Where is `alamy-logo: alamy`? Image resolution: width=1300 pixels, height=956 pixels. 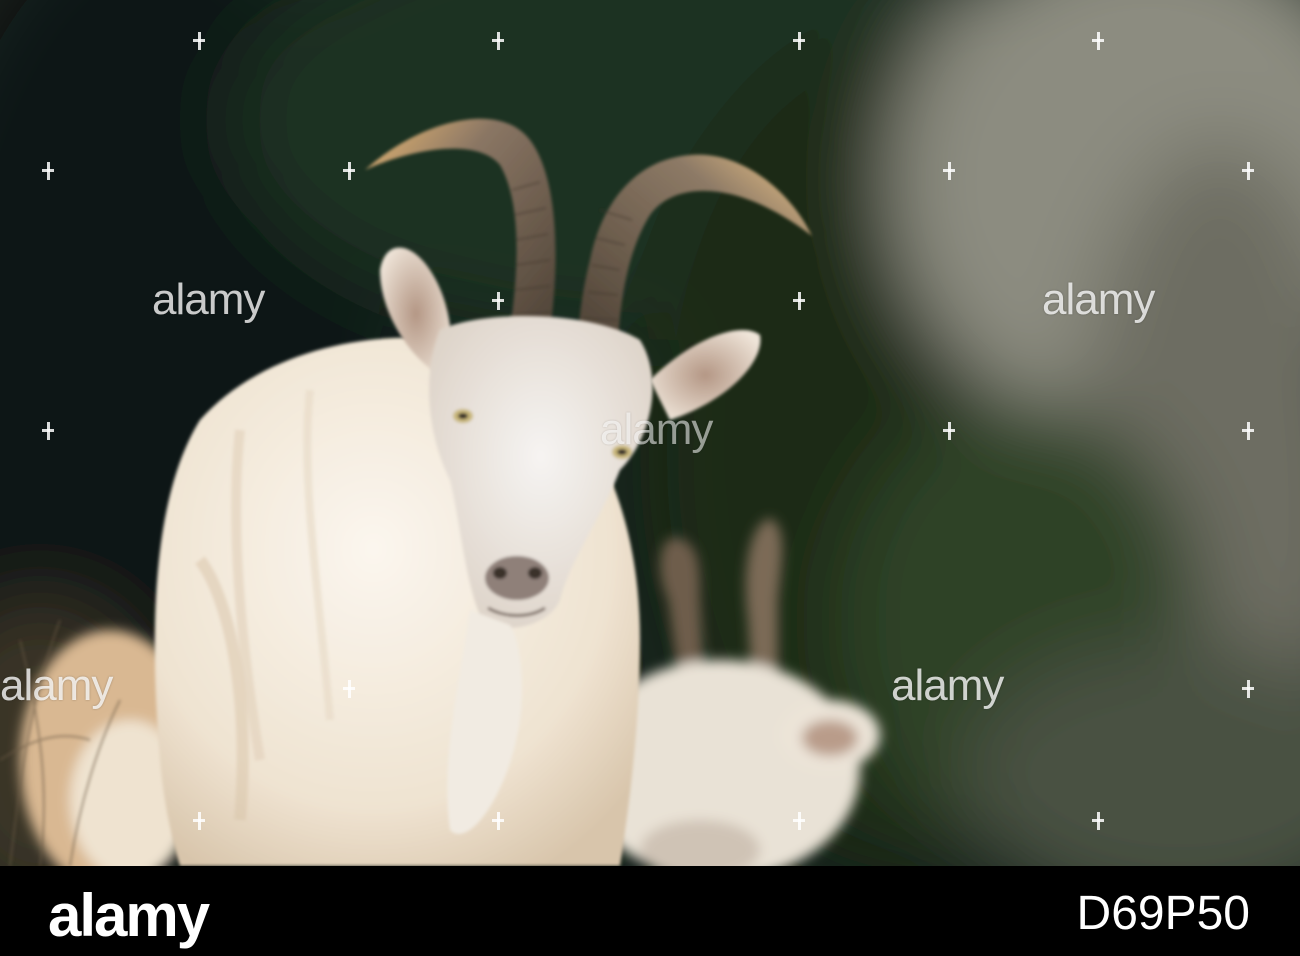
alamy-logo: alamy is located at coordinates (129, 915).